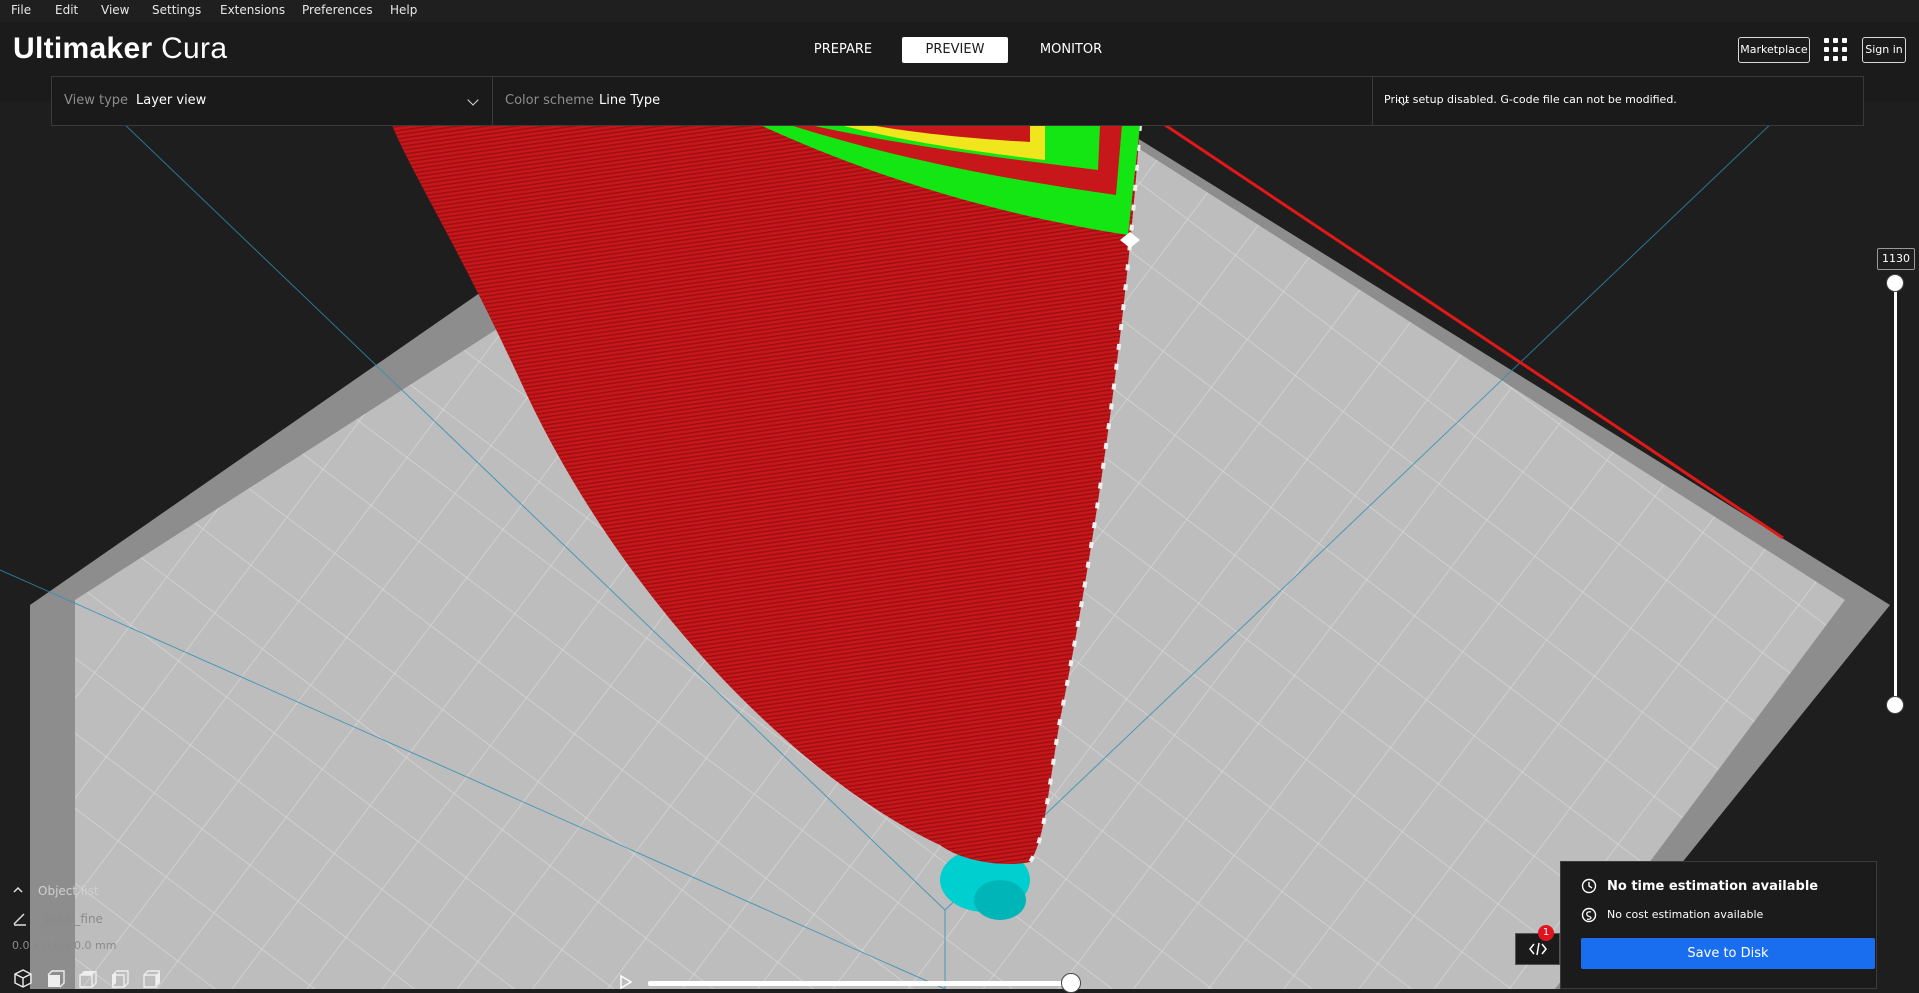  What do you see at coordinates (1836, 50) in the screenshot?
I see `apps-grid-icon` at bounding box center [1836, 50].